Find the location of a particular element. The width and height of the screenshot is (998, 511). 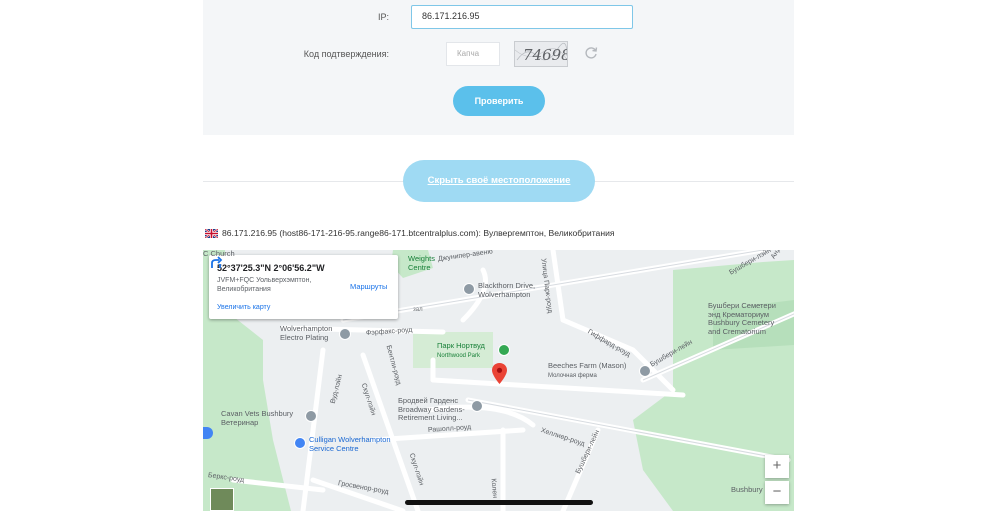

poi-broadway is located at coordinates (477, 406).